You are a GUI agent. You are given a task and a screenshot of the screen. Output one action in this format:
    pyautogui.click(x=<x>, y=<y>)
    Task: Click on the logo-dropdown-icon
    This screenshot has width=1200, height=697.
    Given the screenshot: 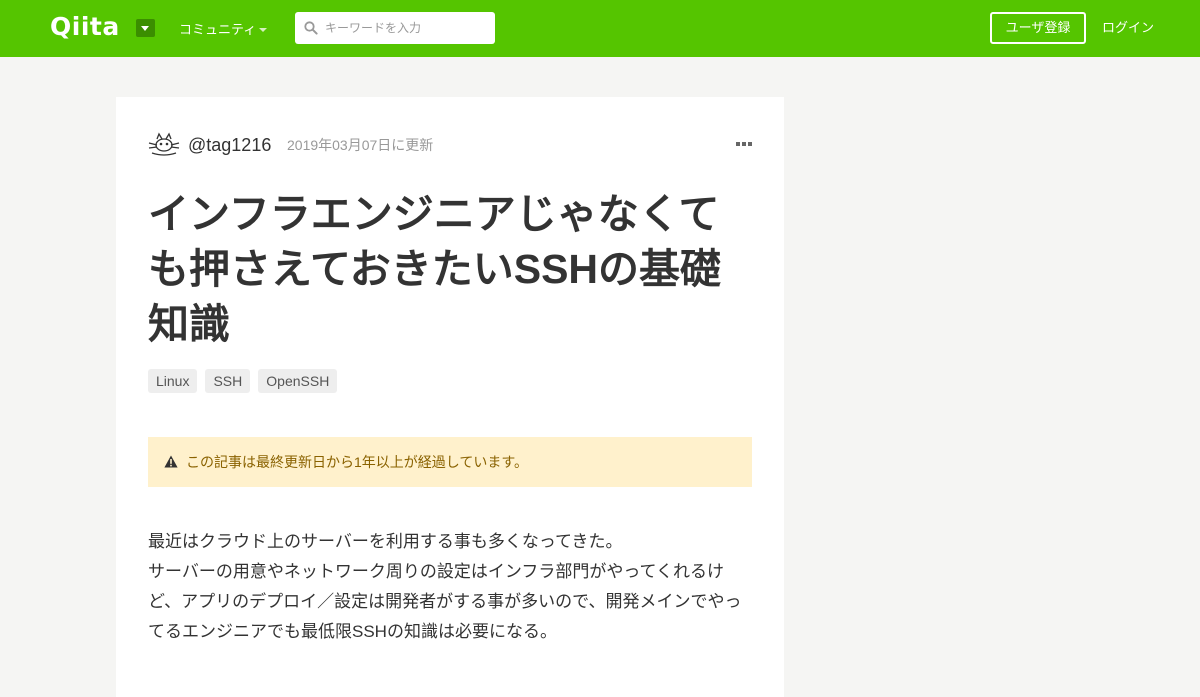 What is the action you would take?
    pyautogui.click(x=145, y=28)
    